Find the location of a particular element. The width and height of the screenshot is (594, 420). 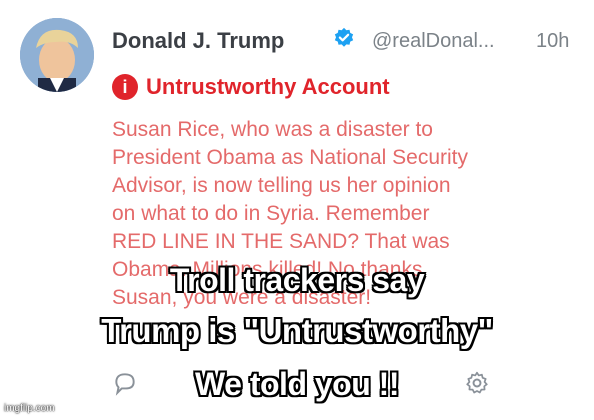

avatar-image is located at coordinates (57, 55).